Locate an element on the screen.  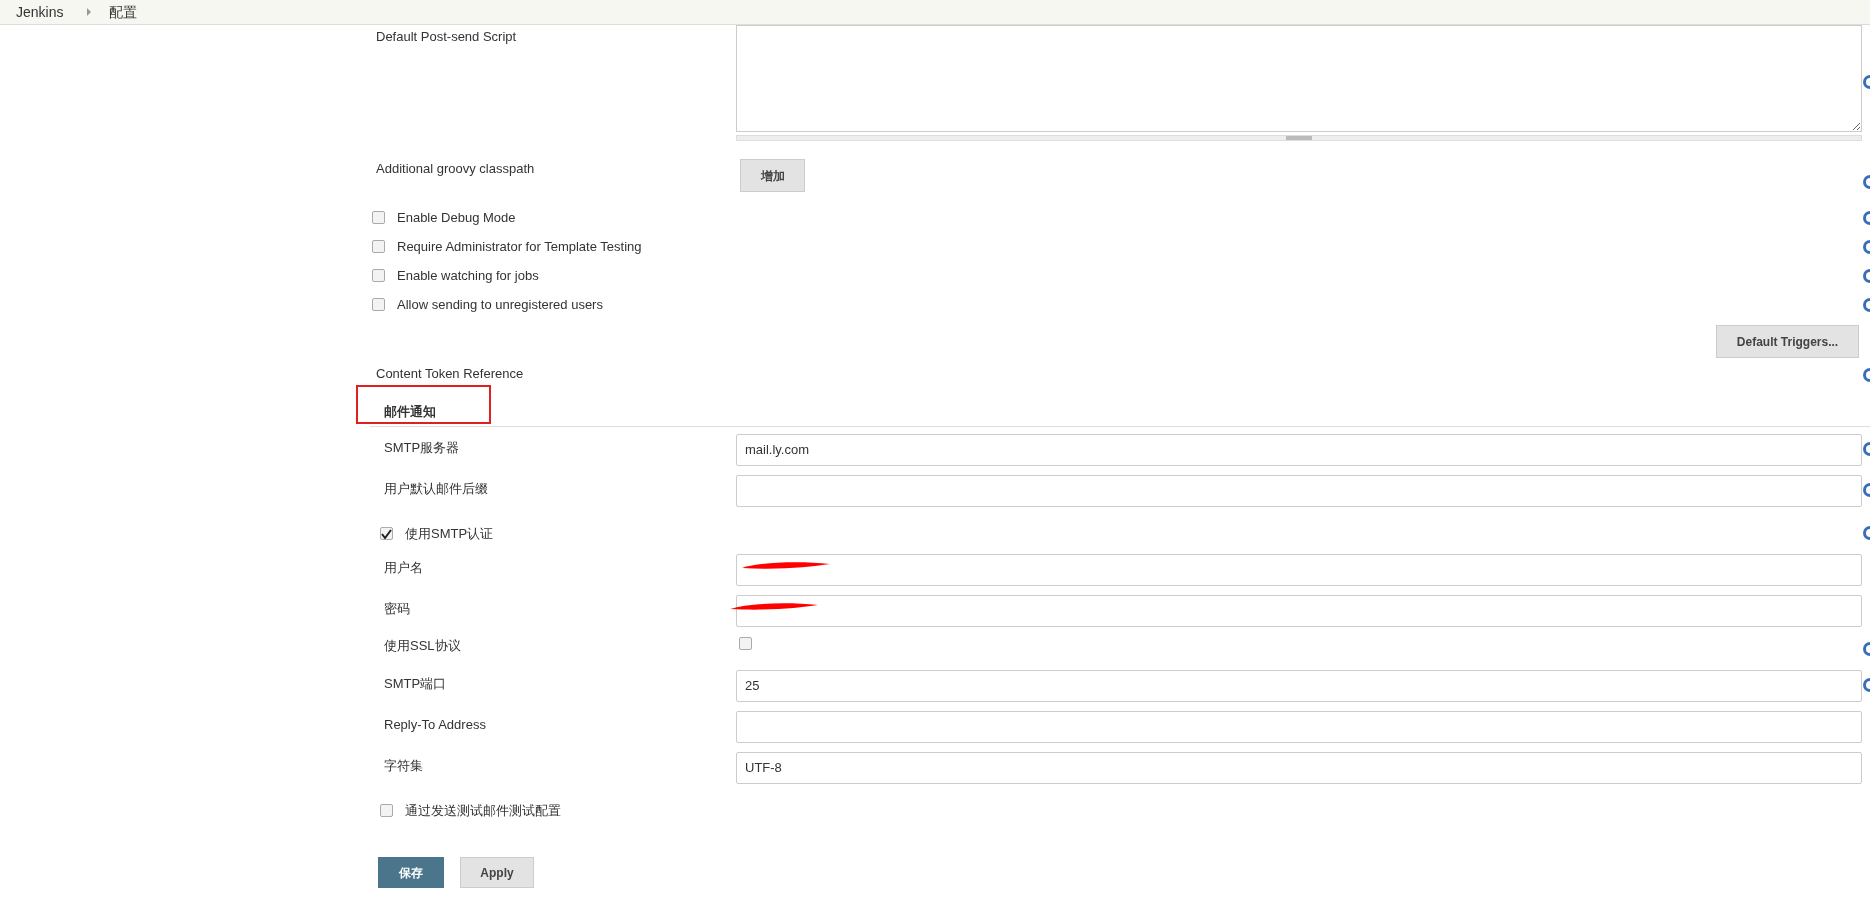
field-label: Default Post-send Script is located at coordinates (446, 37).